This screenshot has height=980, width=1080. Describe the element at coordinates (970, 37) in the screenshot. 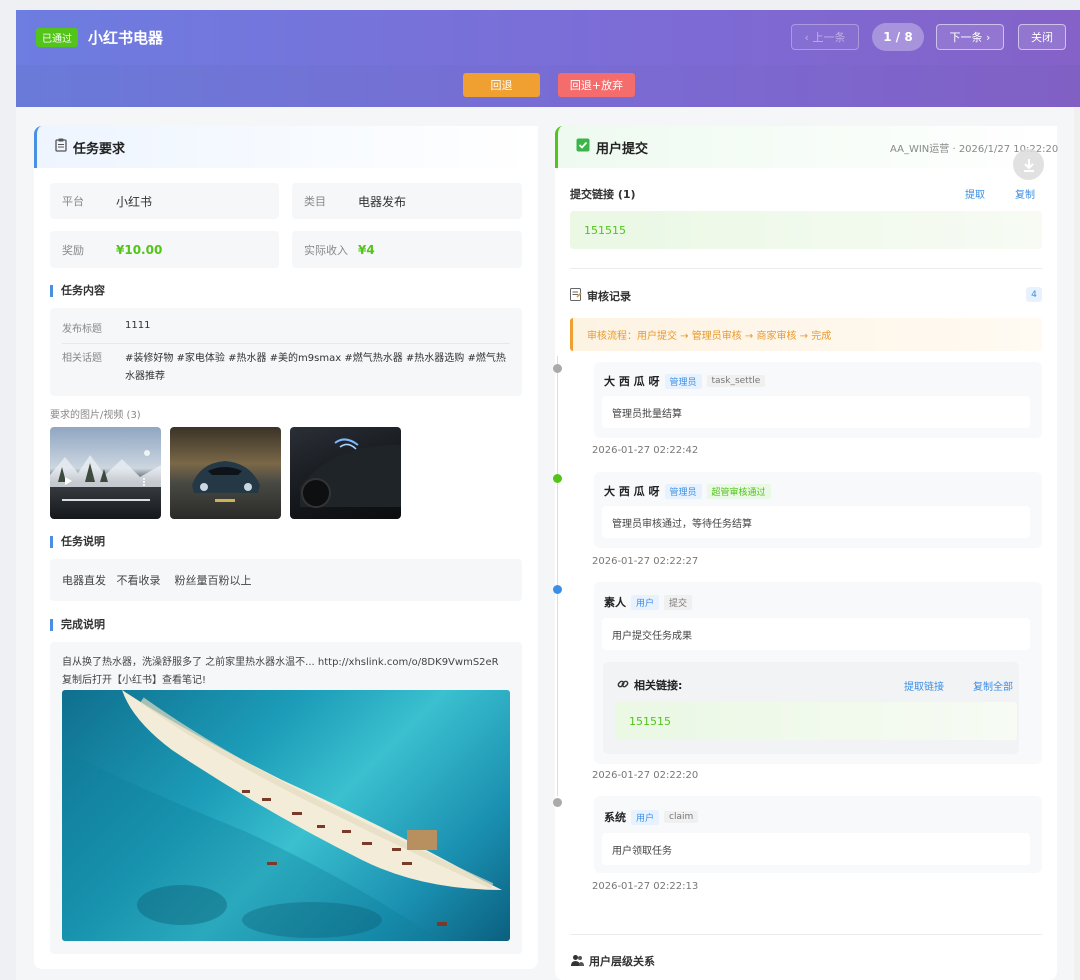

I see `next-button: 下一条 ›` at that location.